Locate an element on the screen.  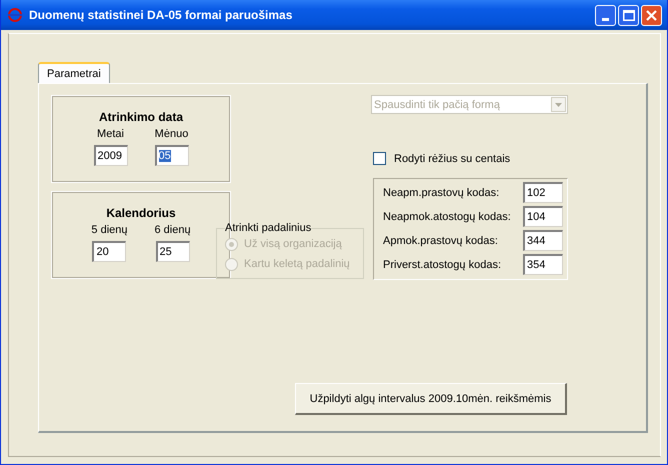
input-field: 20 is located at coordinates (109, 251).